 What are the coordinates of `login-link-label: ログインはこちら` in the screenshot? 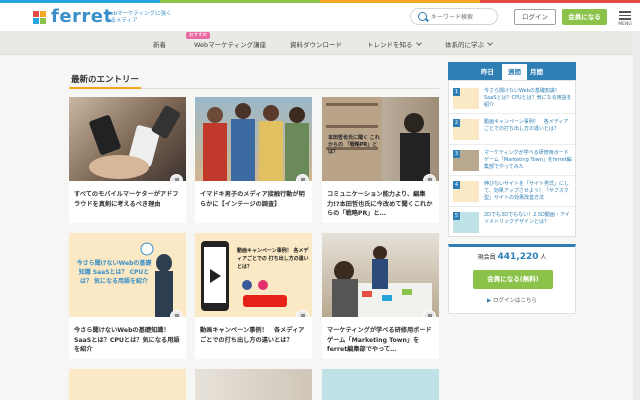 It's located at (514, 301).